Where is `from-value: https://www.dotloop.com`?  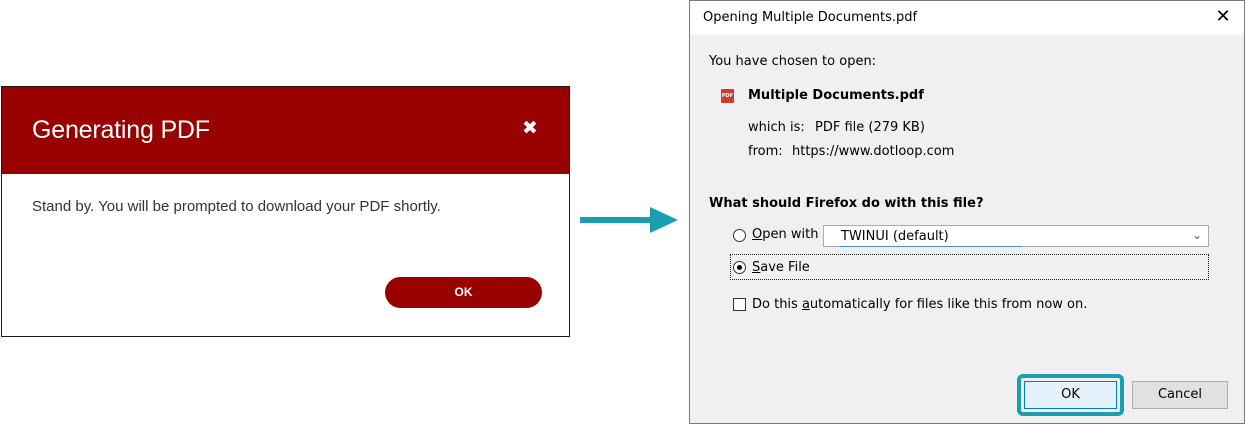 from-value: https://www.dotloop.com is located at coordinates (873, 151).